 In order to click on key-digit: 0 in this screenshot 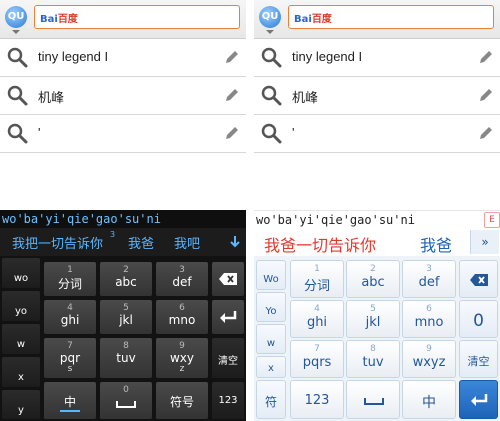, I will do `click(126, 390)`.